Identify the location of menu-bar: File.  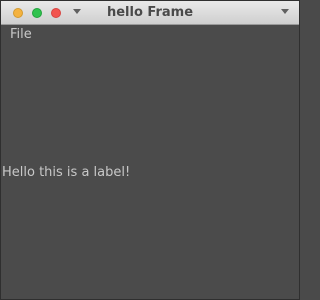
(150, 35).